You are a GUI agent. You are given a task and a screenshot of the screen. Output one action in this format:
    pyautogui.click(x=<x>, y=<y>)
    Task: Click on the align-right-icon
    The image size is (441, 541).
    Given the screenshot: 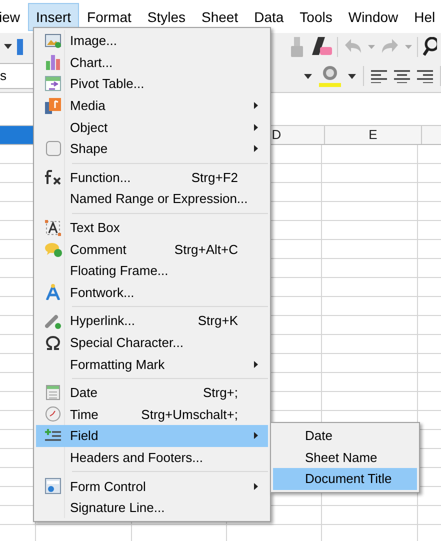 What is the action you would take?
    pyautogui.click(x=425, y=76)
    